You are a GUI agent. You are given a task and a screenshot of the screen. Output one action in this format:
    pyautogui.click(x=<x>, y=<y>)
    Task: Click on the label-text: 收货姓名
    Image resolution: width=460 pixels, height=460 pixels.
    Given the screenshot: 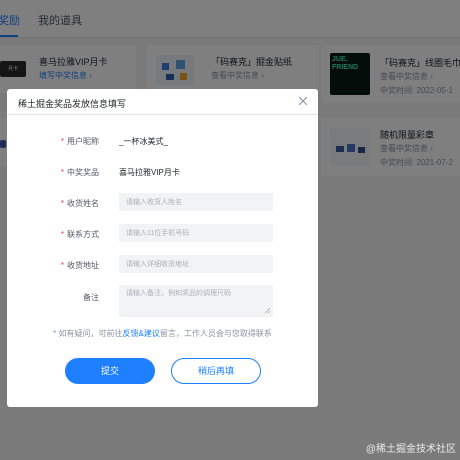 What is the action you would take?
    pyautogui.click(x=83, y=203)
    